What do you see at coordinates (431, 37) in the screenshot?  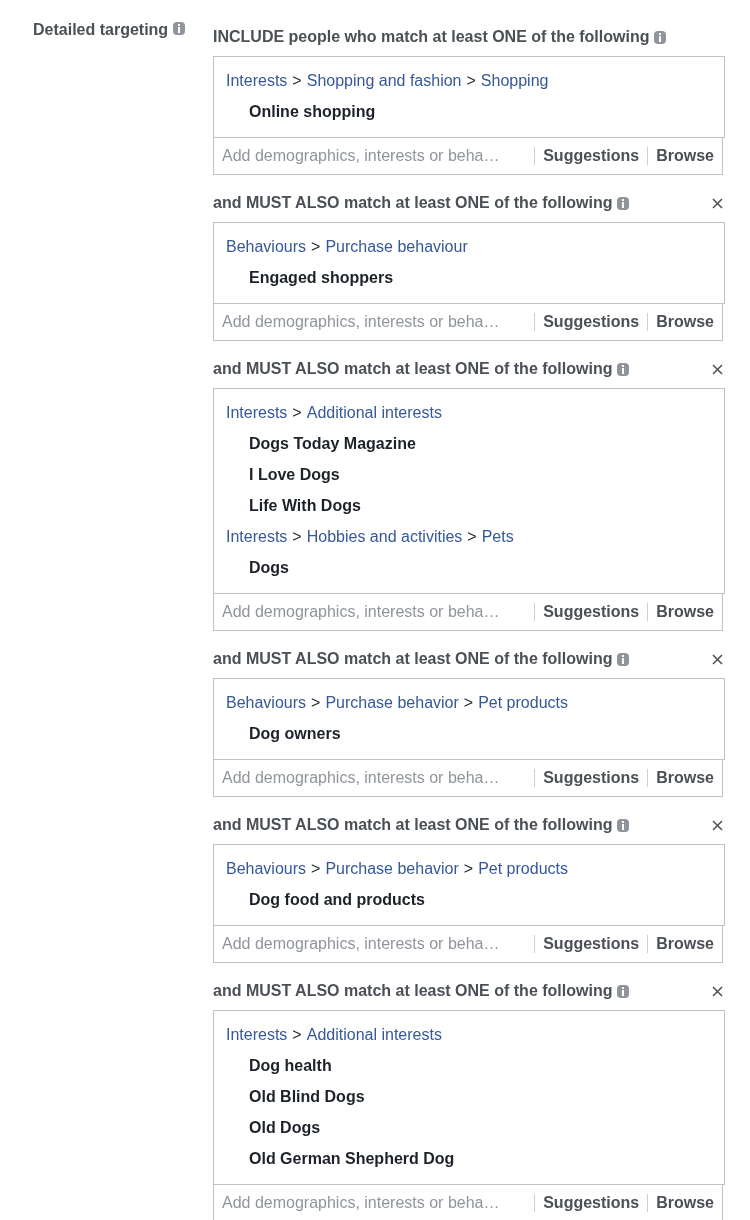 I see `group-heading: INCLUDE people who match at least ONE of the following` at bounding box center [431, 37].